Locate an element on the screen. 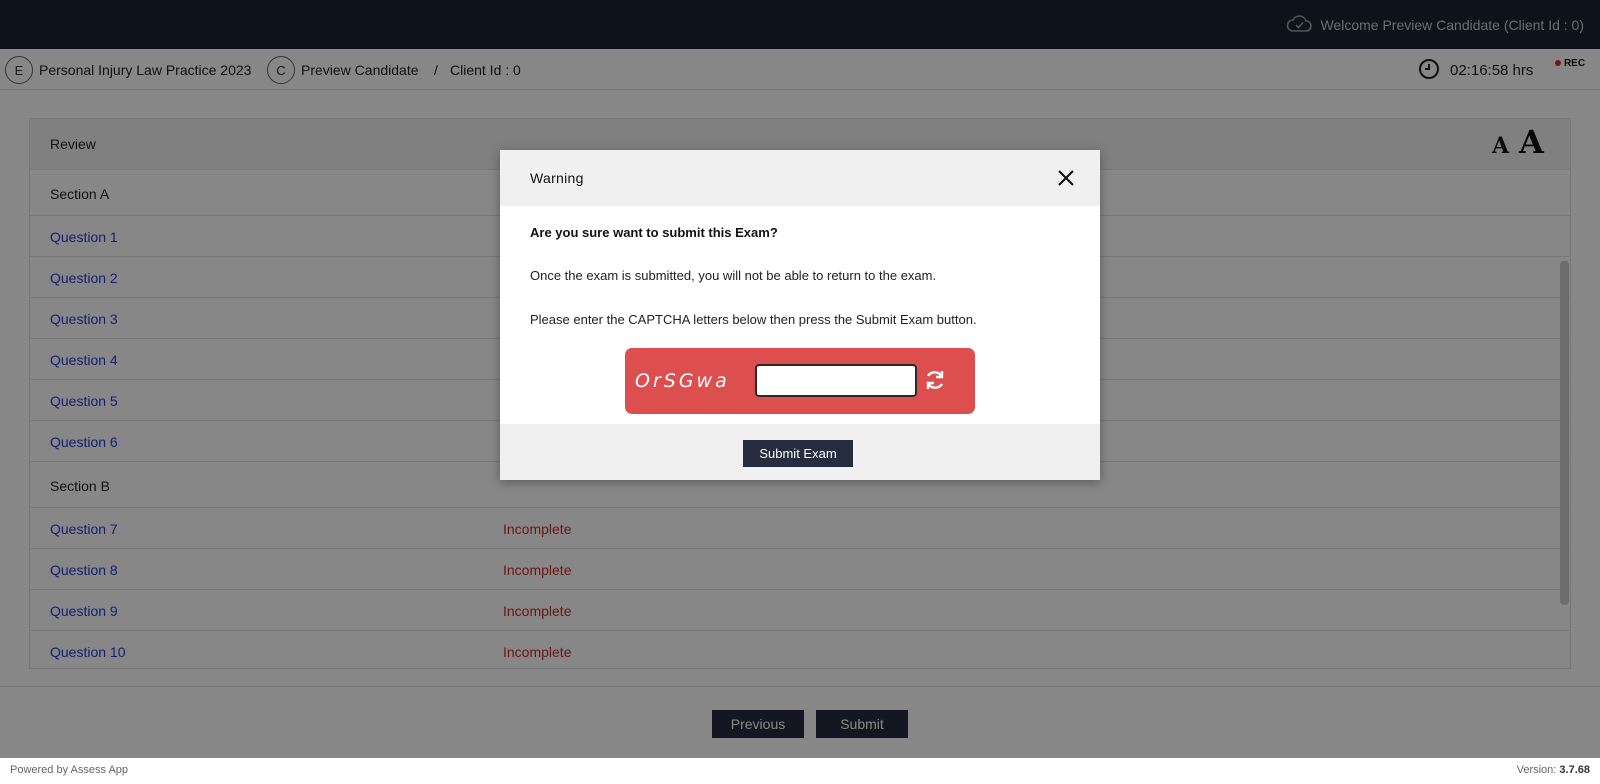 The height and width of the screenshot is (784, 1600). captcha-code: OrSGwa is located at coordinates (682, 381).